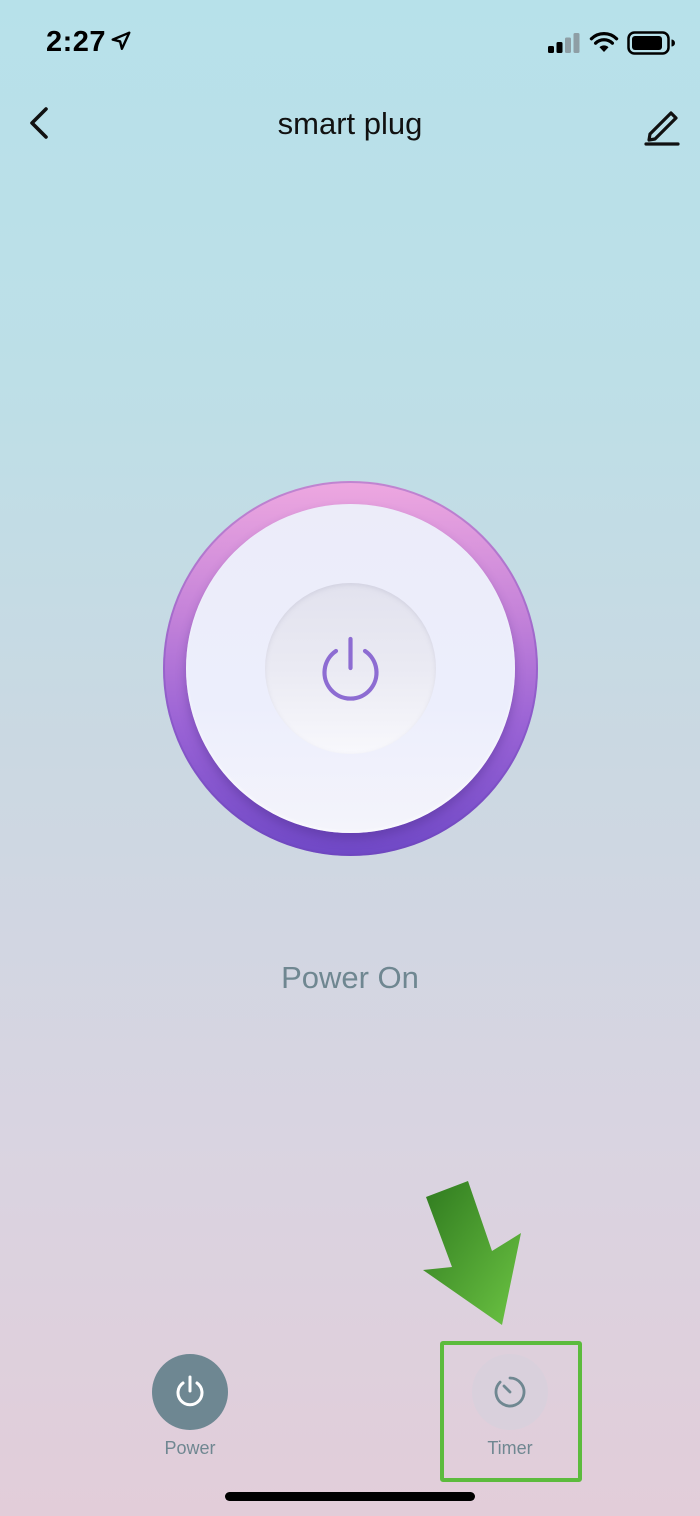 This screenshot has width=700, height=1516. I want to click on home-indicator, so click(350, 1496).